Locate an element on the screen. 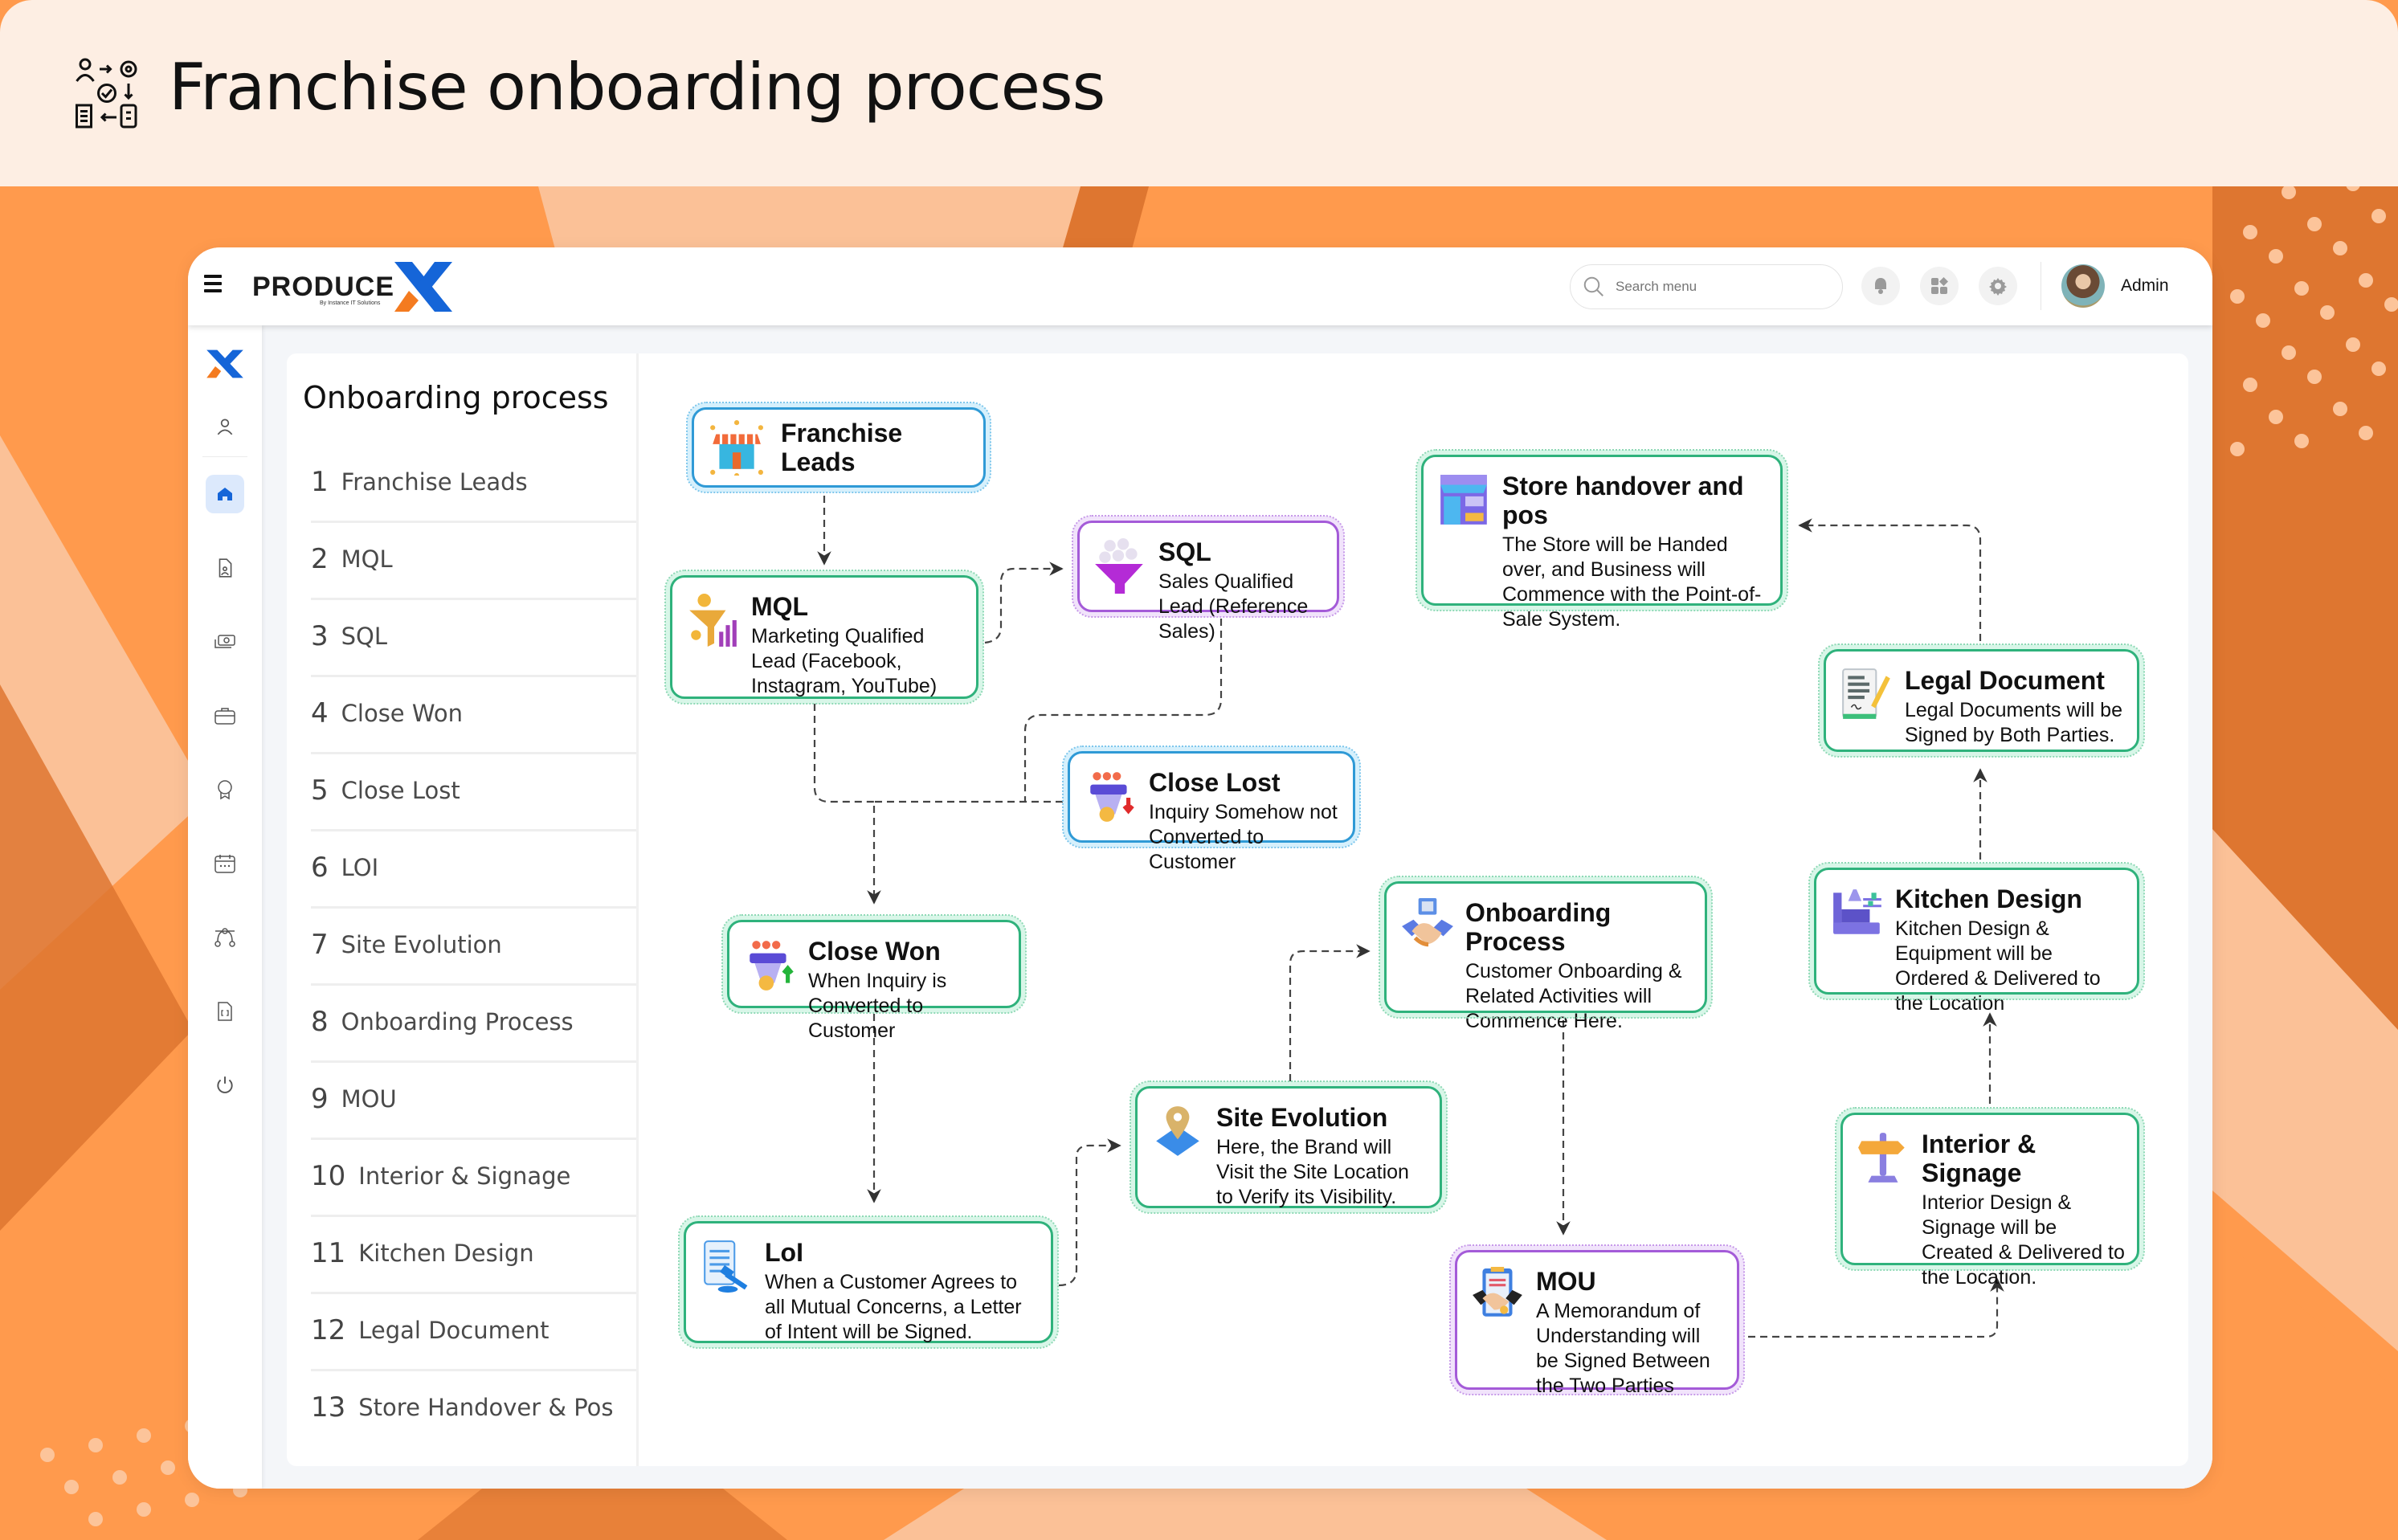 This screenshot has height=1540, width=2398. rail-item-files is located at coordinates (225, 1011).